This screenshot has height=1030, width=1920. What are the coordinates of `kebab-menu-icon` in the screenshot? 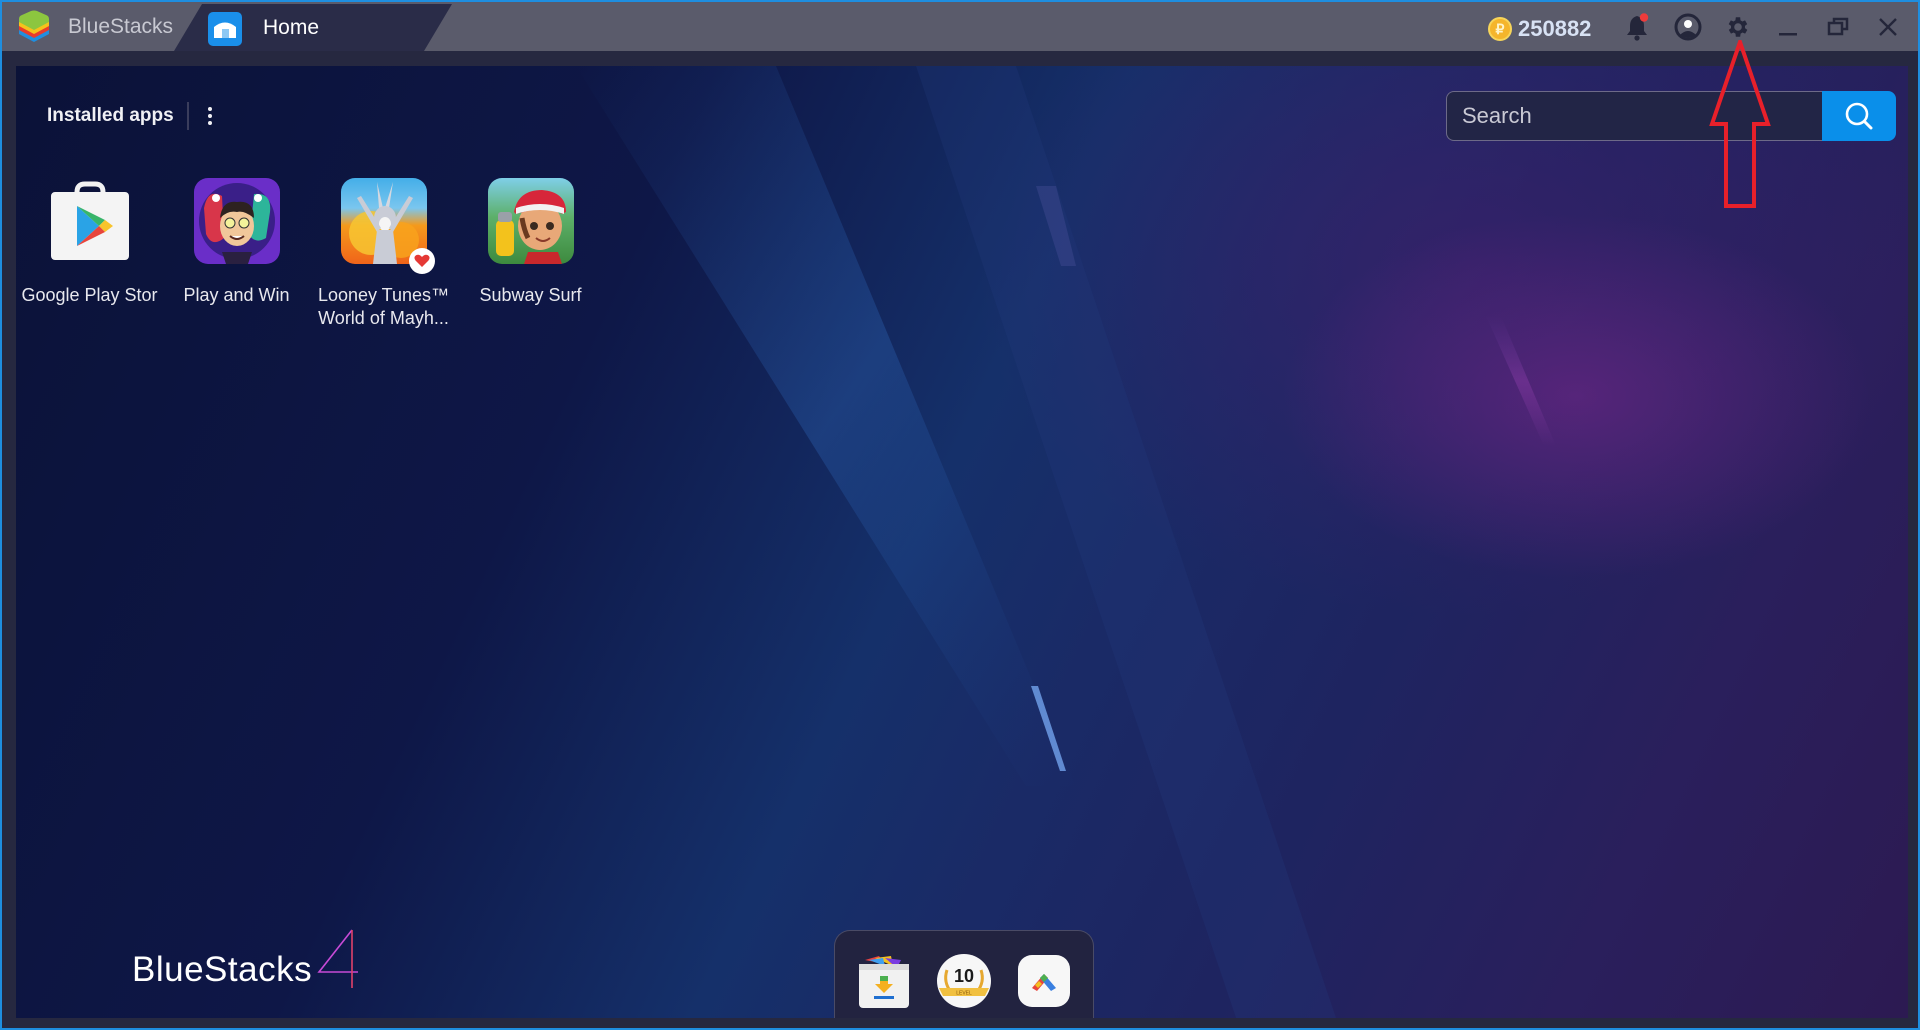 It's located at (210, 116).